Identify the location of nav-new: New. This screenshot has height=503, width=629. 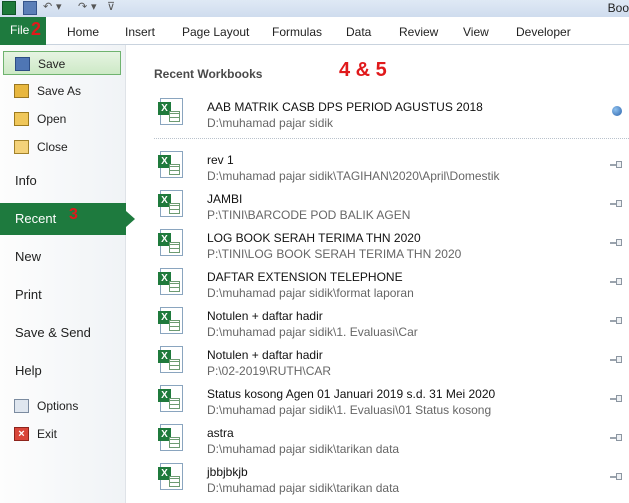
(63, 257).